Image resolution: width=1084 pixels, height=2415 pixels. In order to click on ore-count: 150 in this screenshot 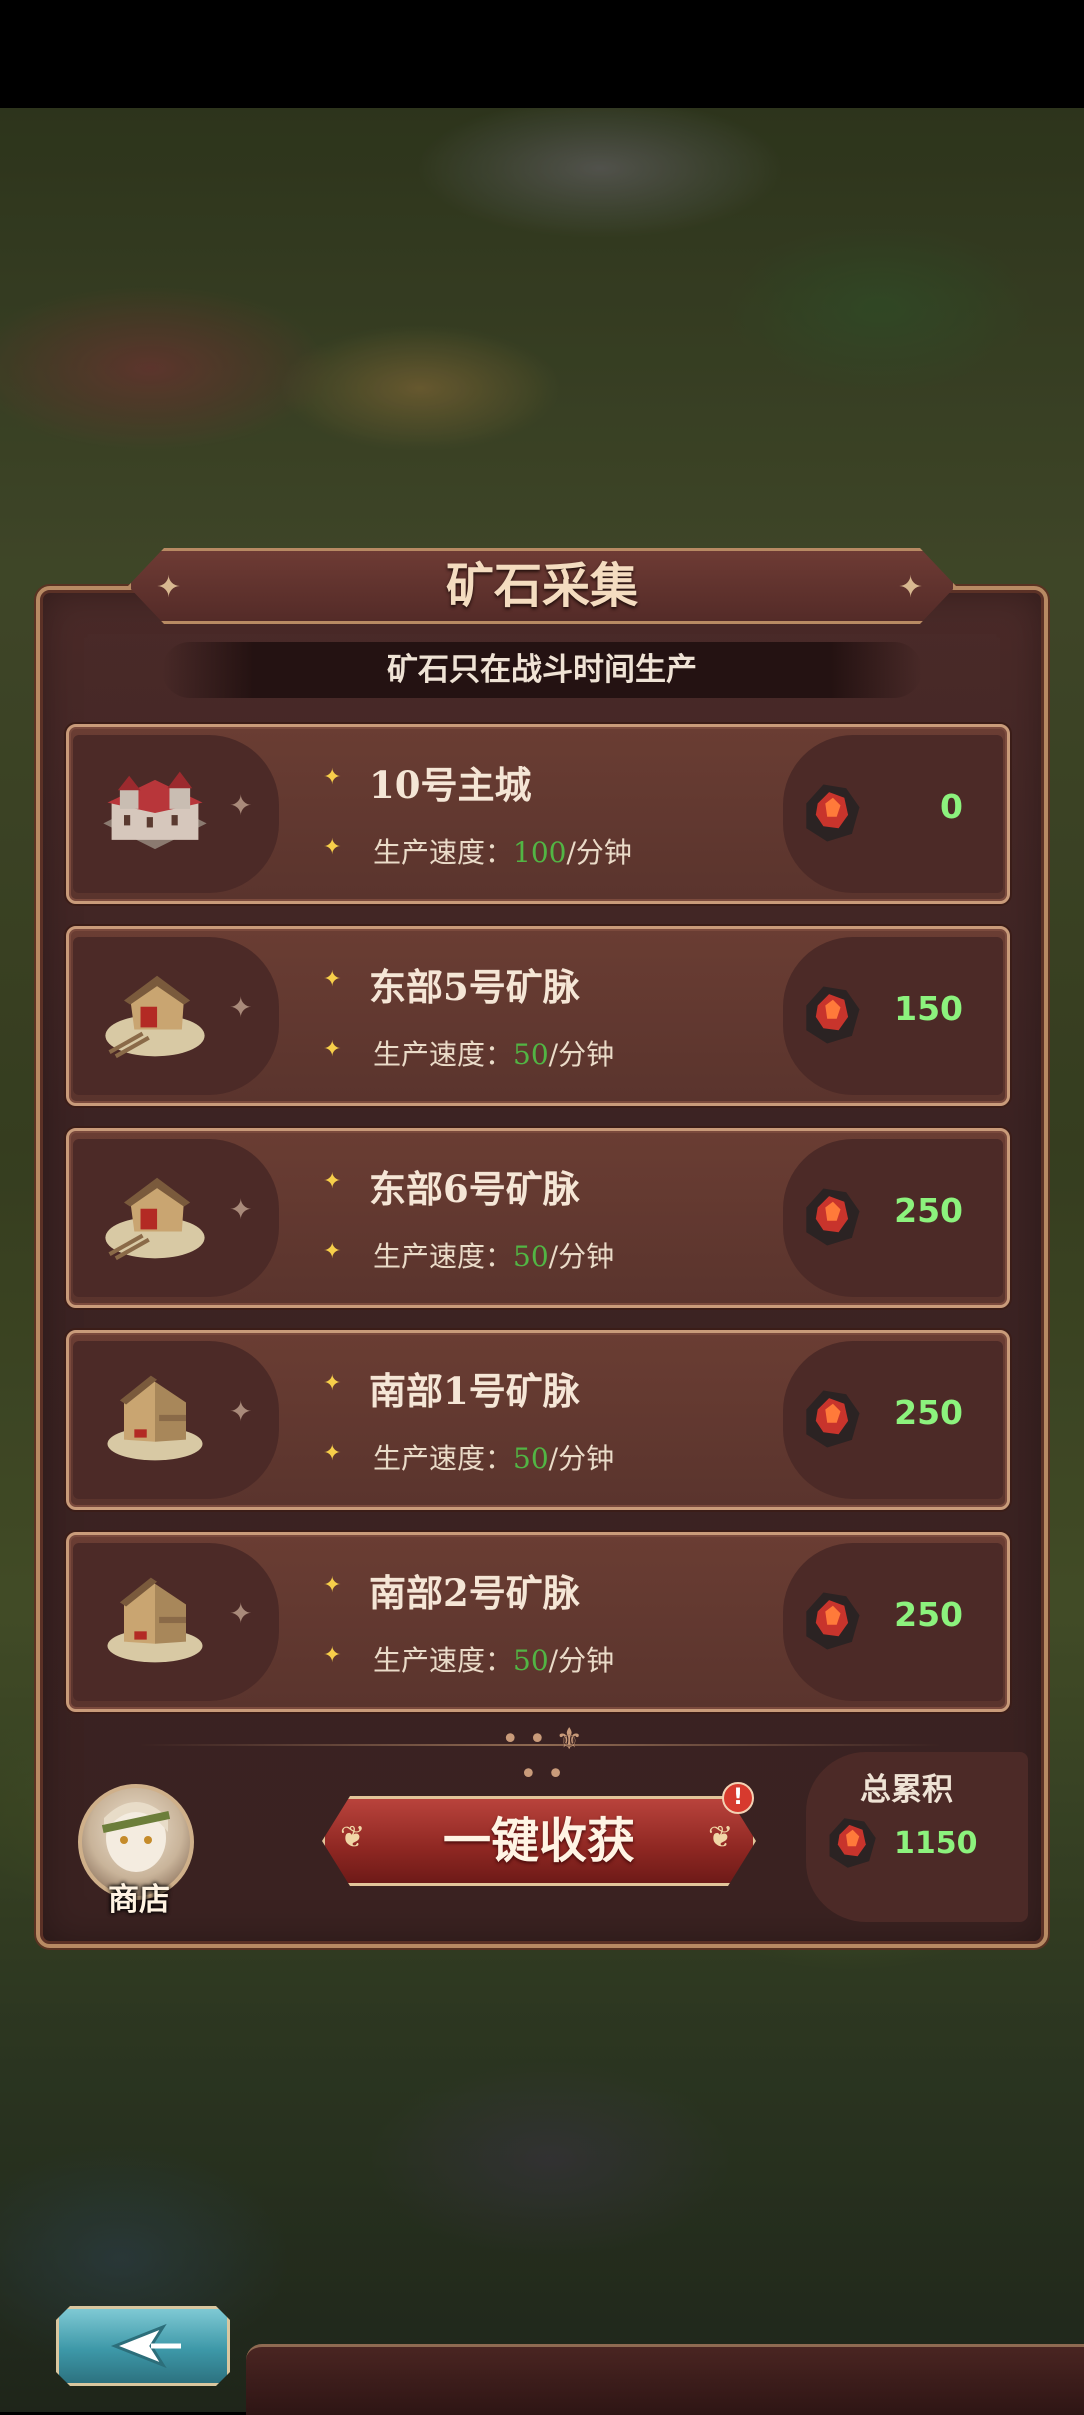, I will do `click(928, 1008)`.